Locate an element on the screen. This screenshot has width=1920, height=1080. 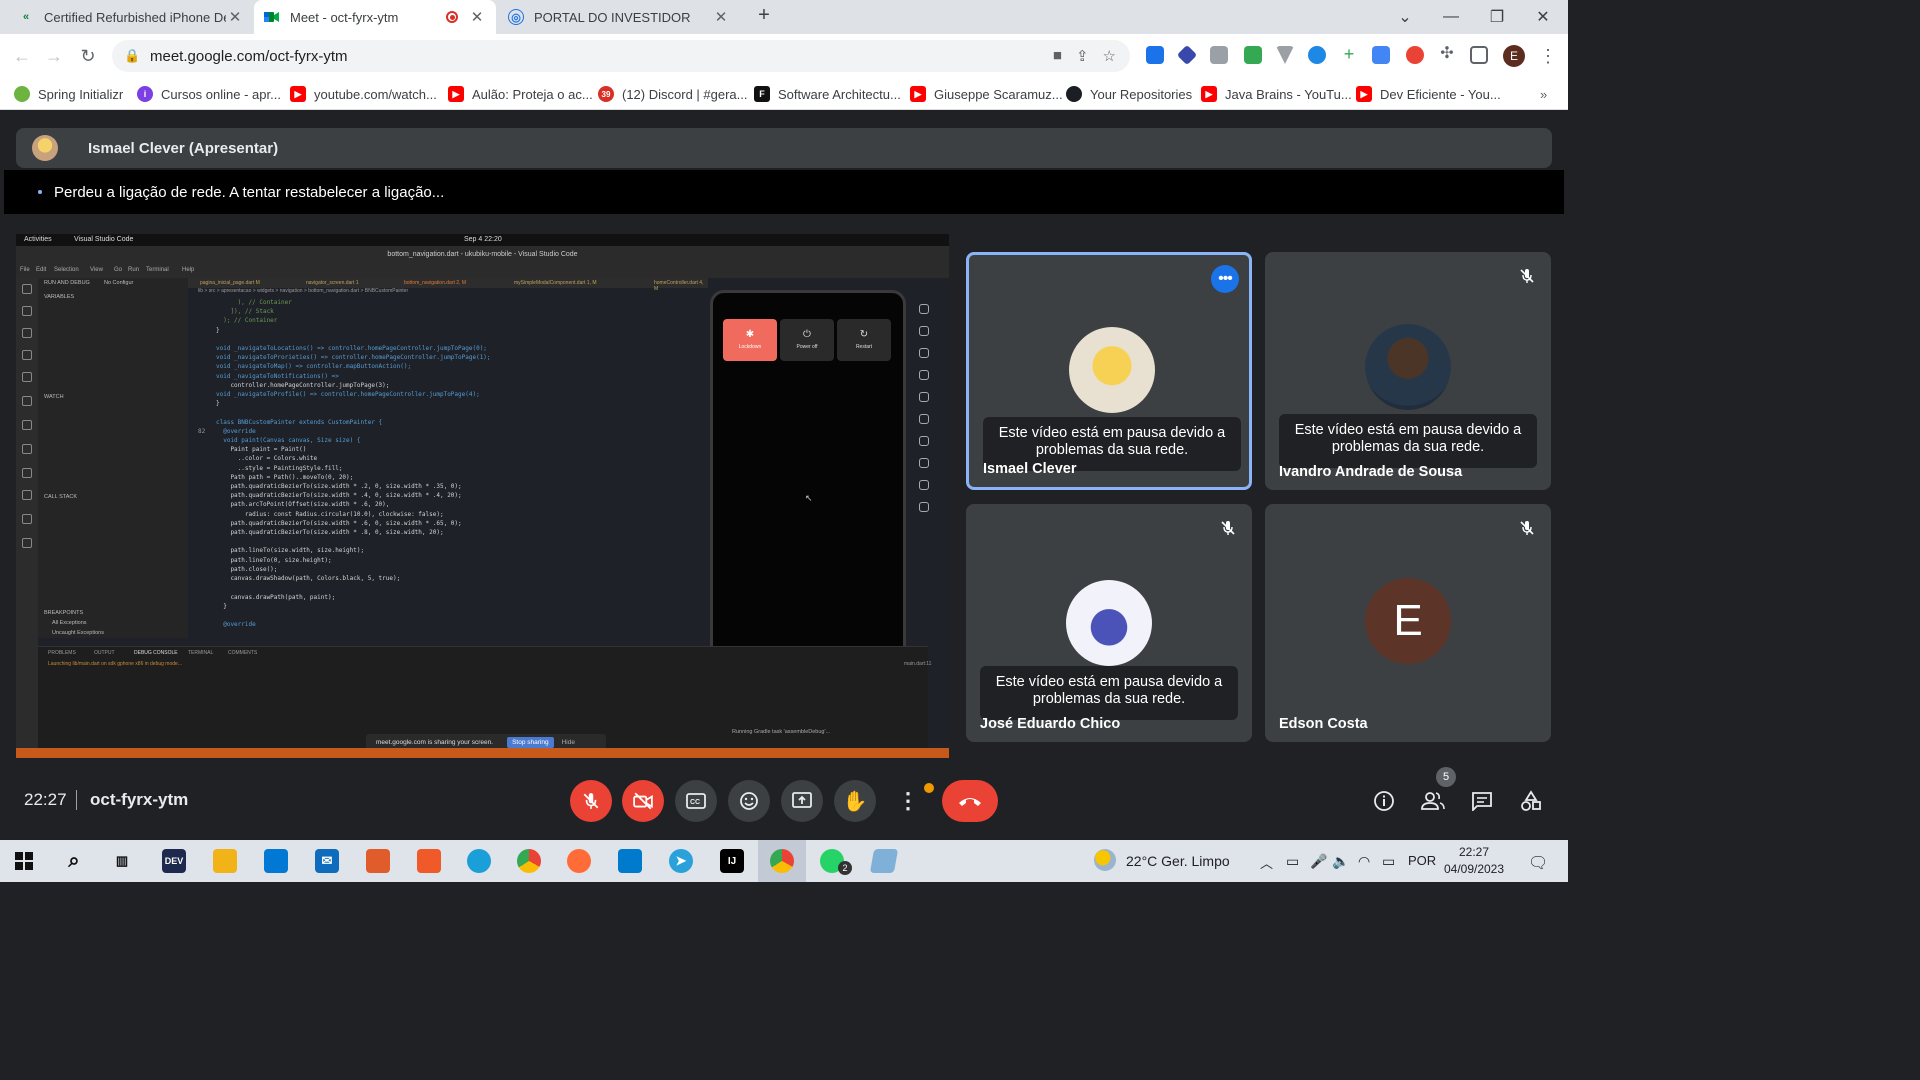
extension-funnel-icon is located at coordinates (1285, 55).